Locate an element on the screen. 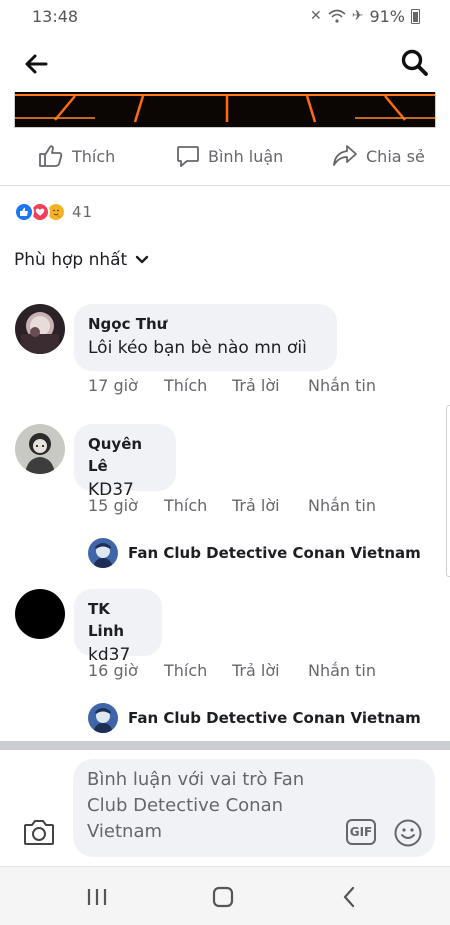  system-nav-bar is located at coordinates (225, 895).